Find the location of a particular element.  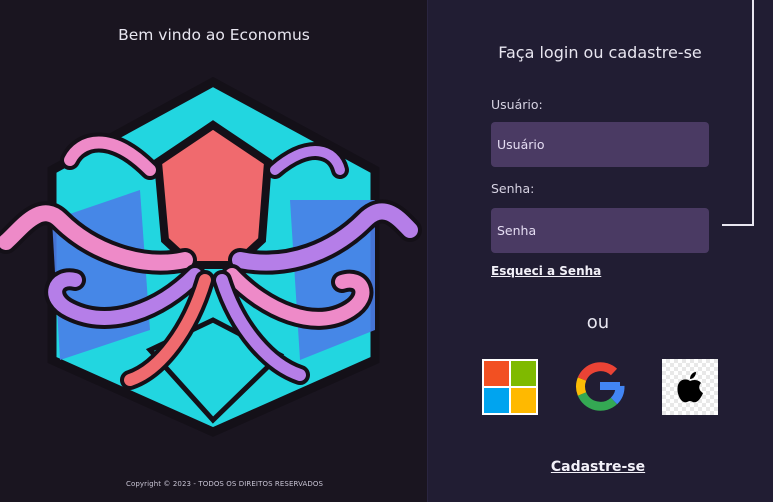

apple-icon is located at coordinates (690, 387).